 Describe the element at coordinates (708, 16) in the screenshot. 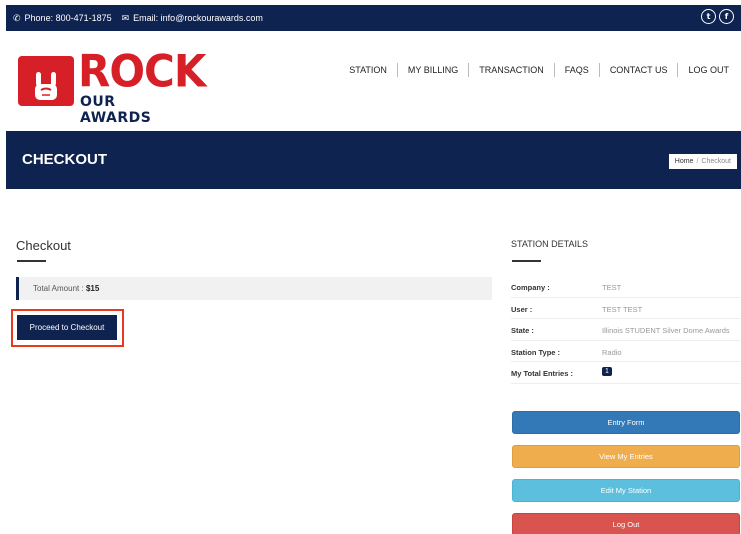

I see `twitter-icon: t` at that location.